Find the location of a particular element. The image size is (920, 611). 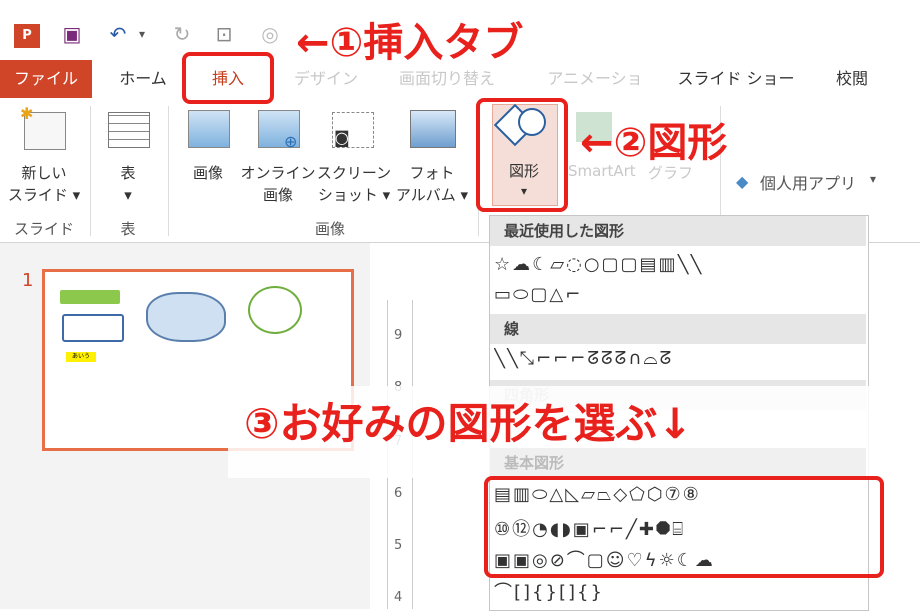

ruler-mark: 4 is located at coordinates (398, 597).